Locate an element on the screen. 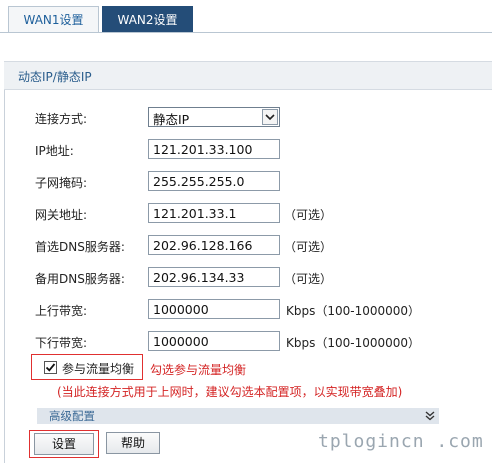 The image size is (492, 463). secondary-dns-input is located at coordinates (214, 277).